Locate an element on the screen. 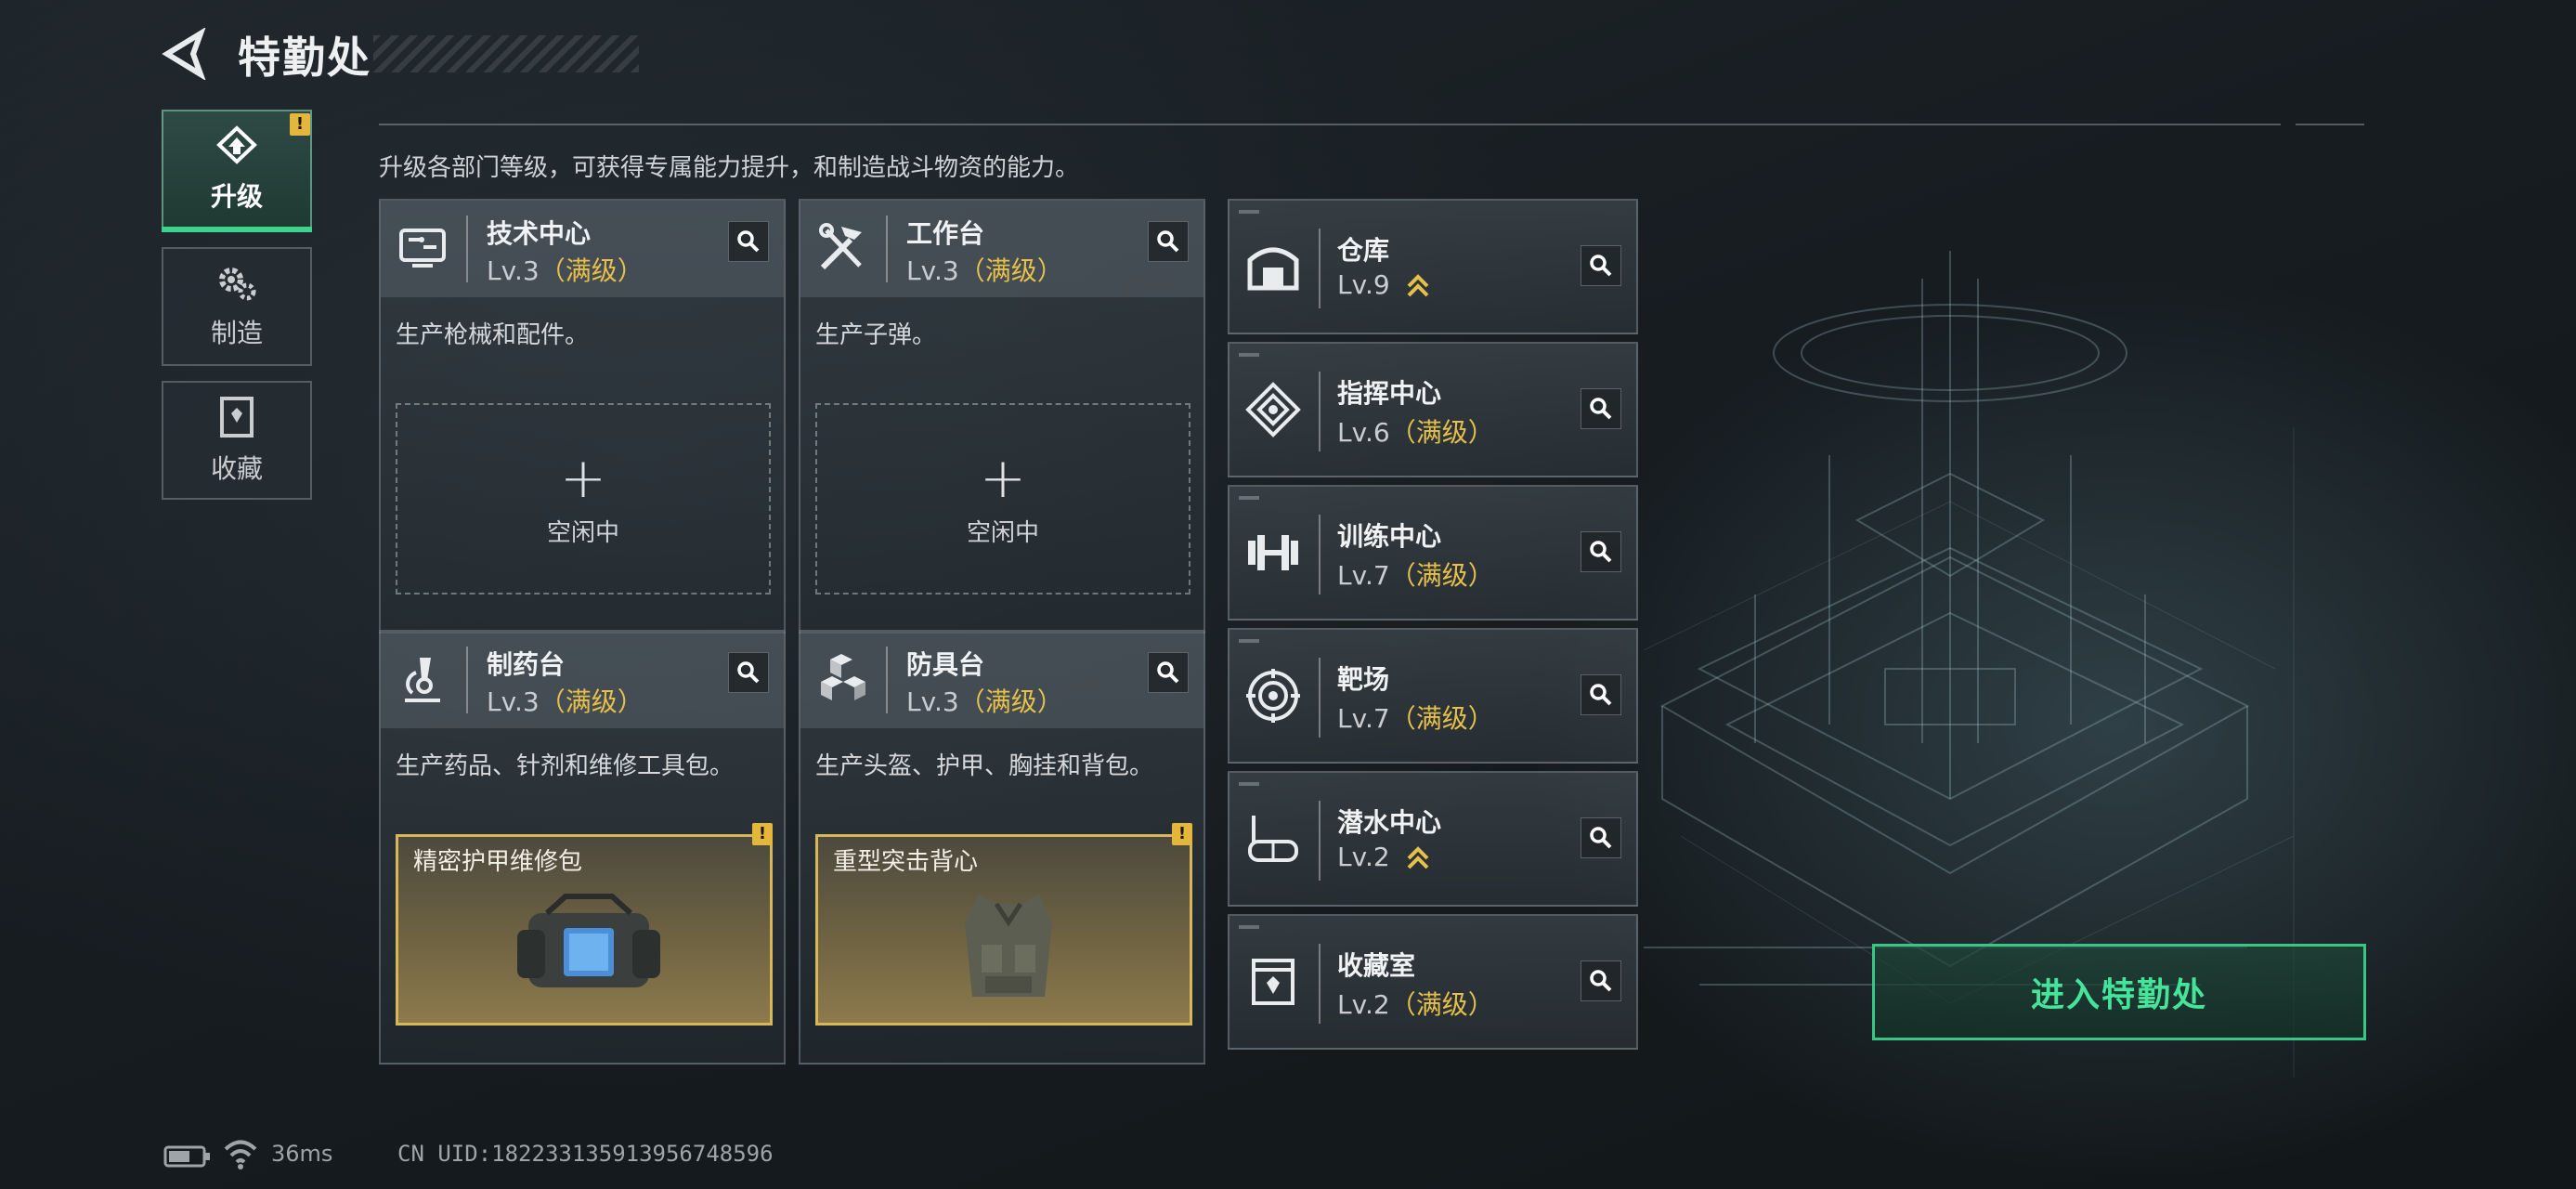 The height and width of the screenshot is (1189, 2576). station-card-workbench: 工作台 Lv.3（满级） 生产子弹。 + 空闲中 is located at coordinates (1002, 417).